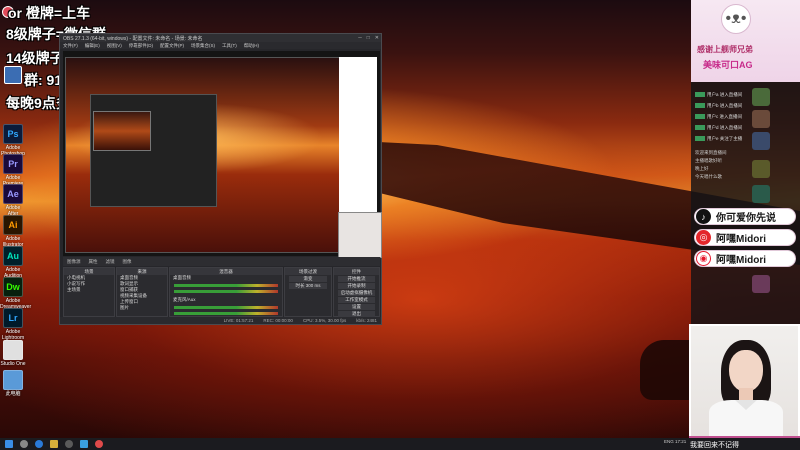 The image size is (800, 450). What do you see at coordinates (360, 38) in the screenshot?
I see `minimize-icon: ─` at bounding box center [360, 38].